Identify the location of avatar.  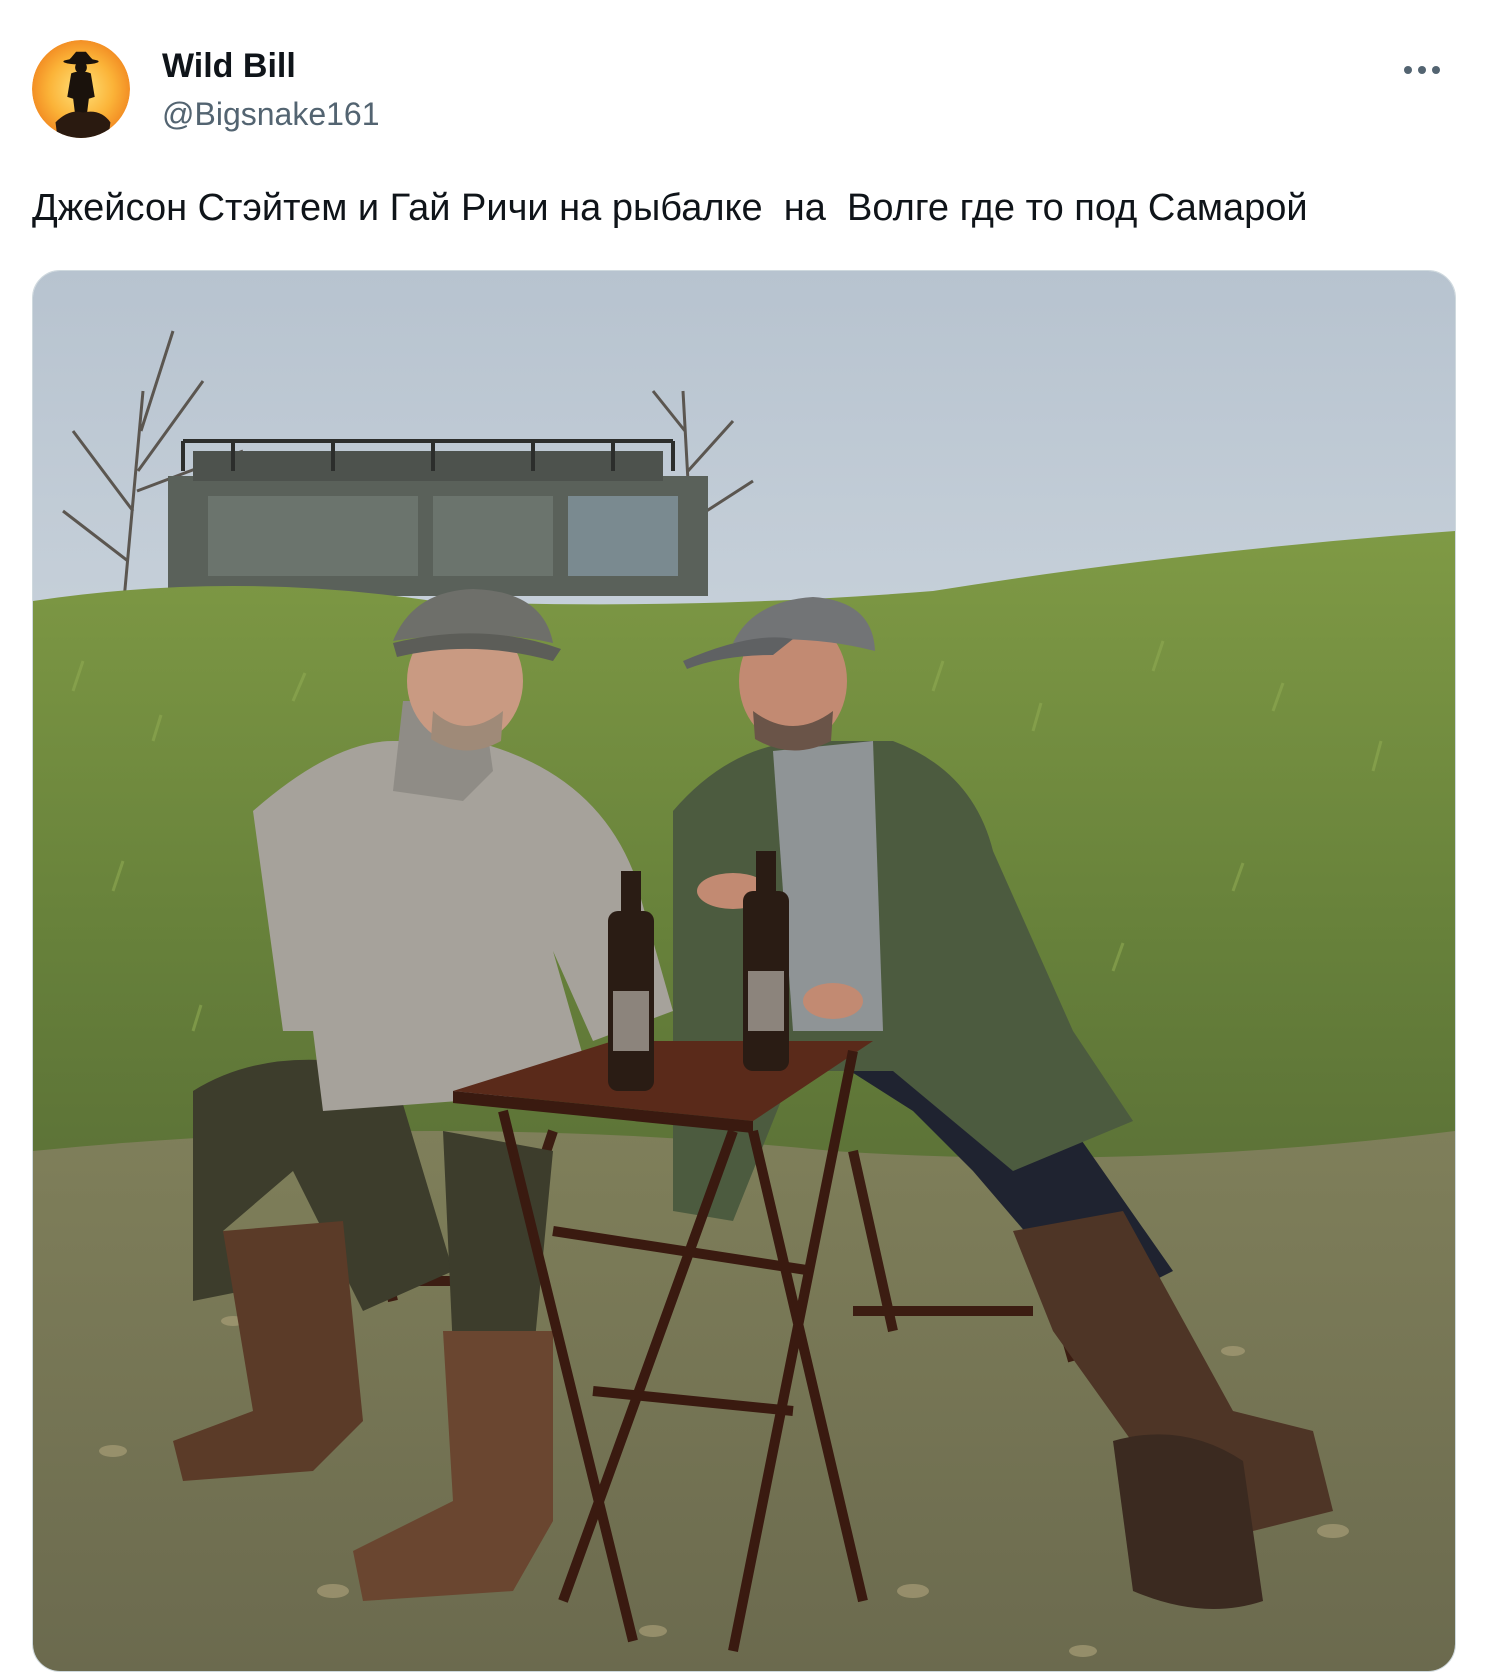
(81, 89).